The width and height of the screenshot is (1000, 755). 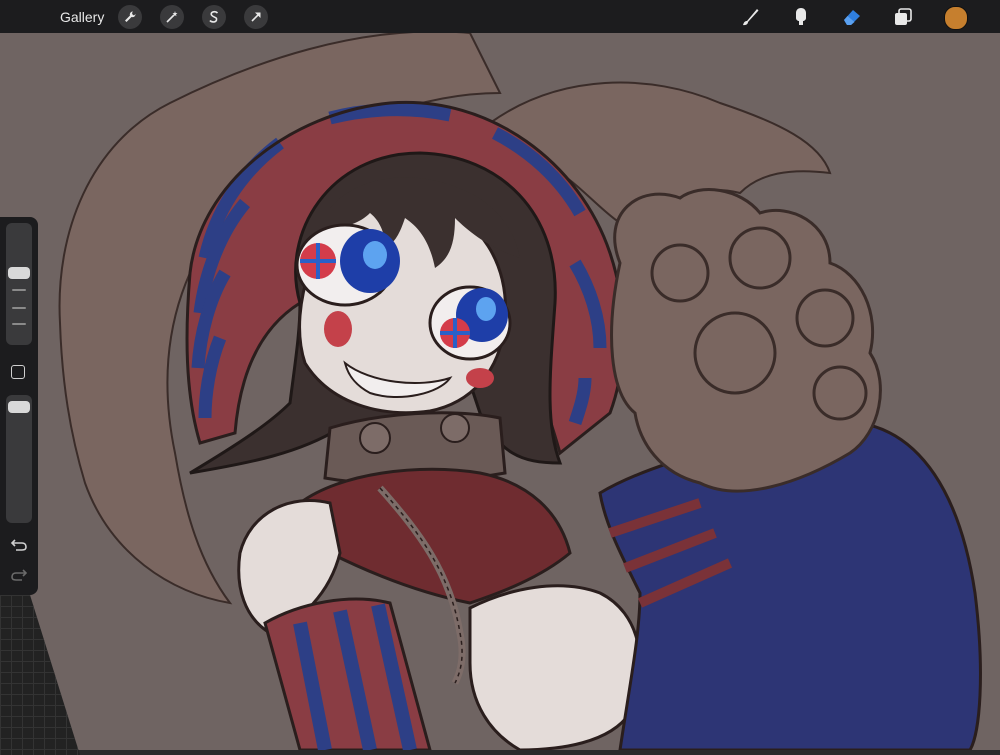 What do you see at coordinates (19, 273) in the screenshot?
I see `brush-size-thumb` at bounding box center [19, 273].